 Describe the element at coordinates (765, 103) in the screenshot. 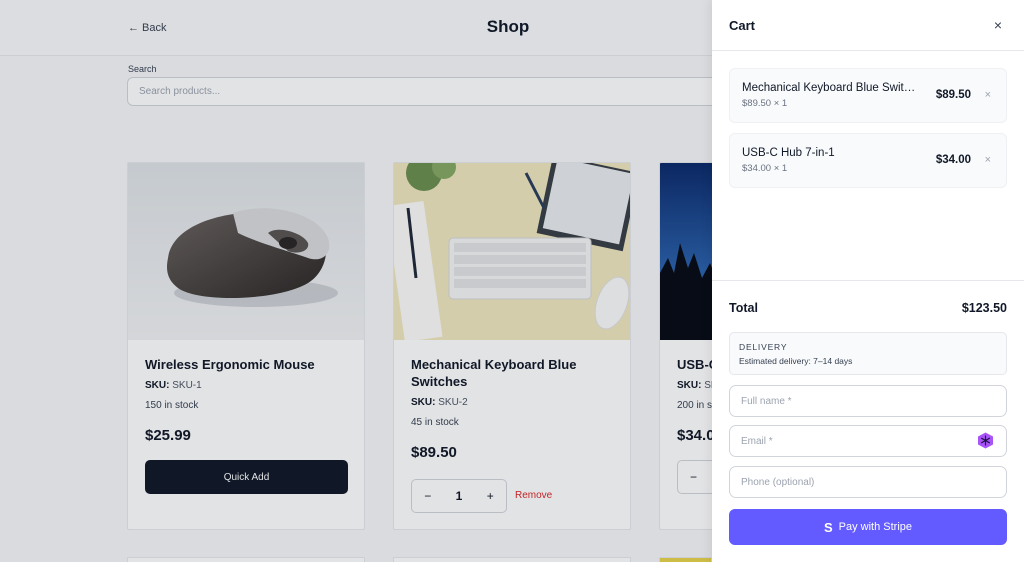

I see `cart-item-subtotal: $89.50 × 1` at that location.